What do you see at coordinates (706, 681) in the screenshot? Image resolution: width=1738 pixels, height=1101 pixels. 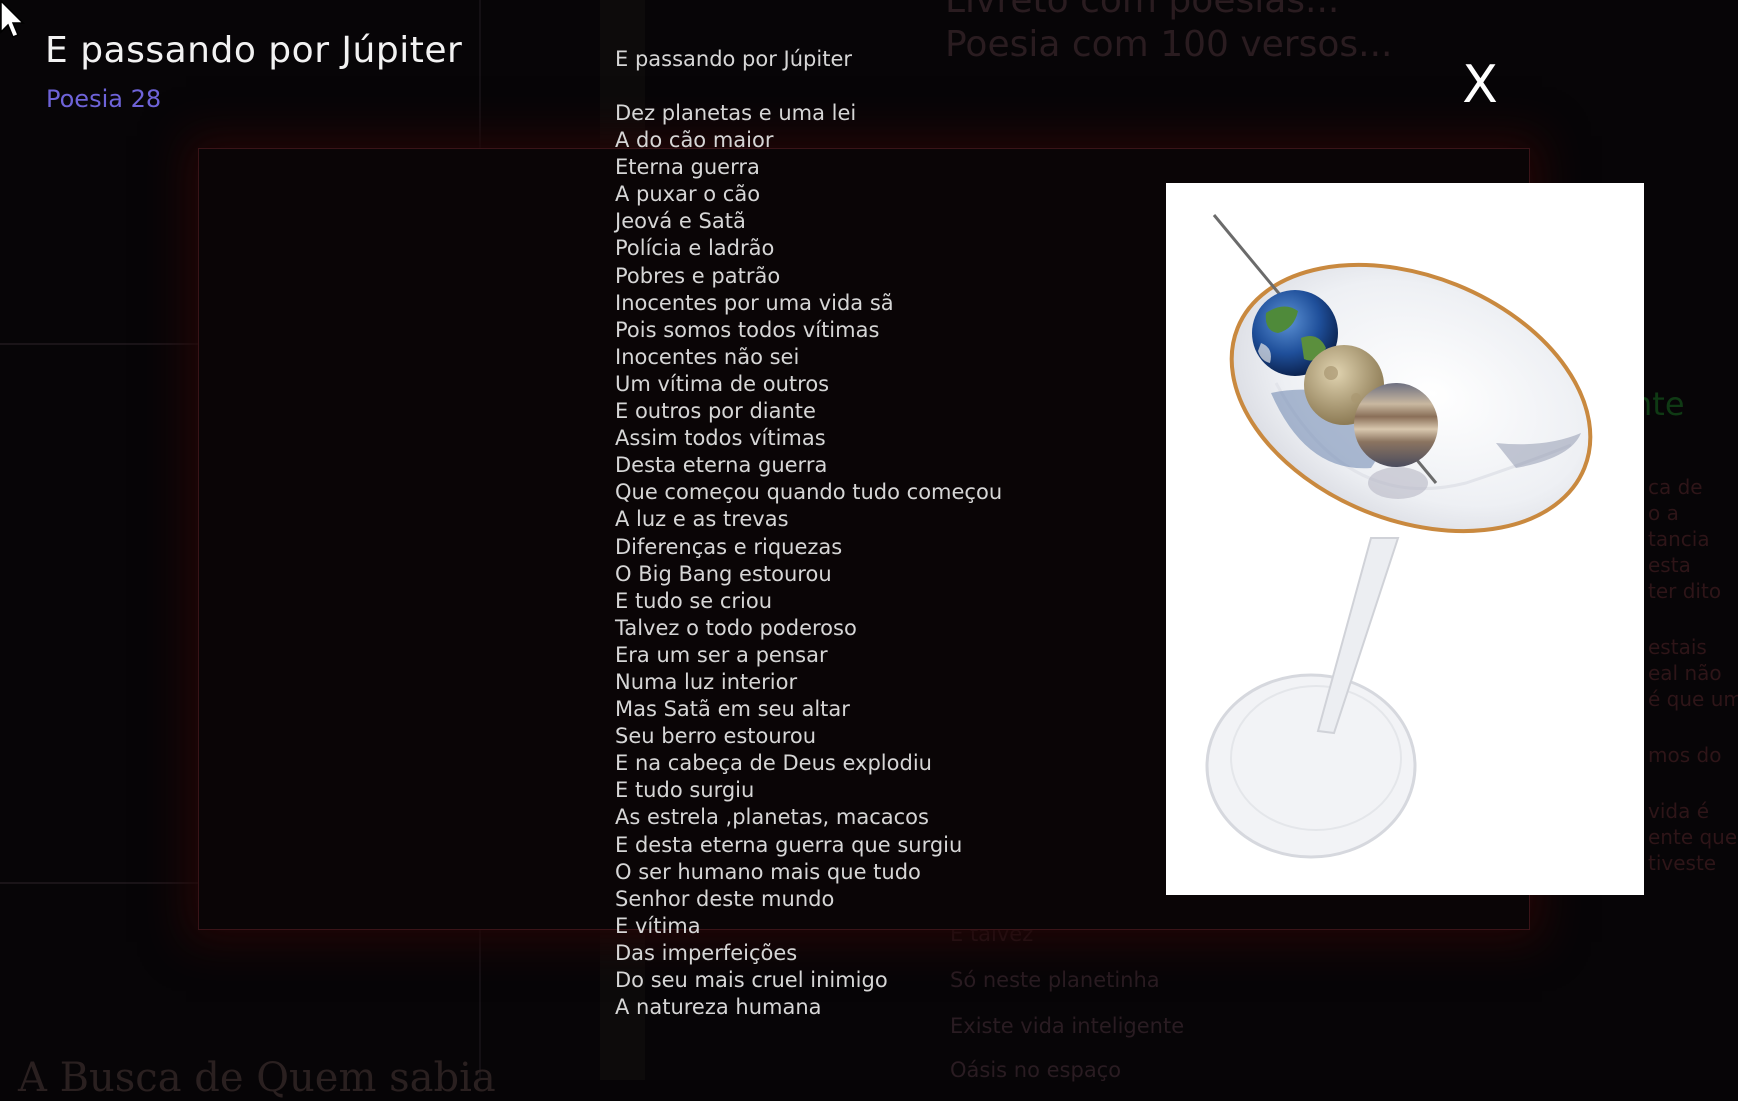 I see `poem-line: Numa luz interior` at bounding box center [706, 681].